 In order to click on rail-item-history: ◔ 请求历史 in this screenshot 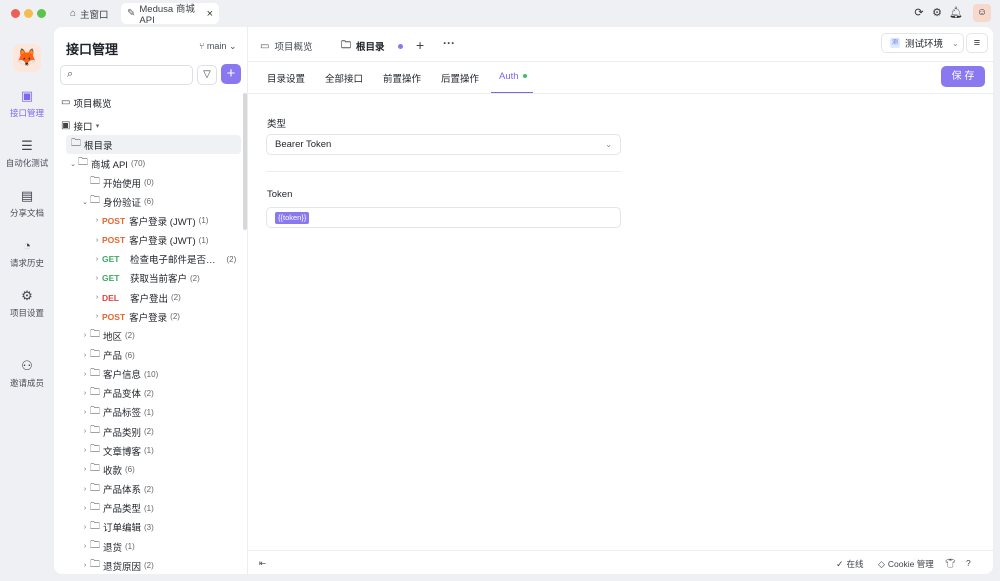, I will do `click(27, 253)`.